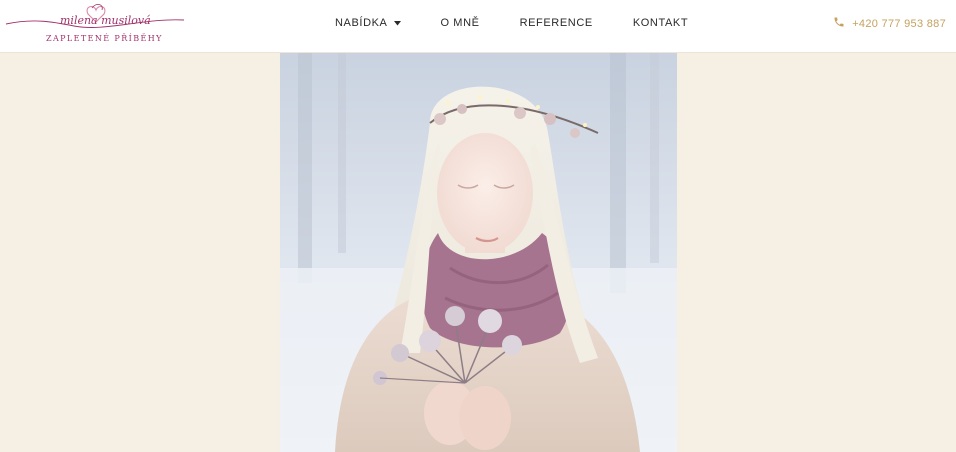 The height and width of the screenshot is (452, 956). I want to click on nav-item-nabidka: NABÍDKA, so click(368, 23).